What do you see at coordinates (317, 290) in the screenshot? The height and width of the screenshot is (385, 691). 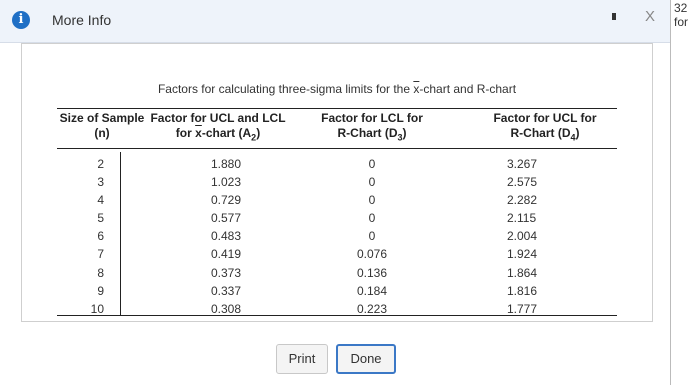 I see `table-row: 9 0.337 0.184 1.816` at bounding box center [317, 290].